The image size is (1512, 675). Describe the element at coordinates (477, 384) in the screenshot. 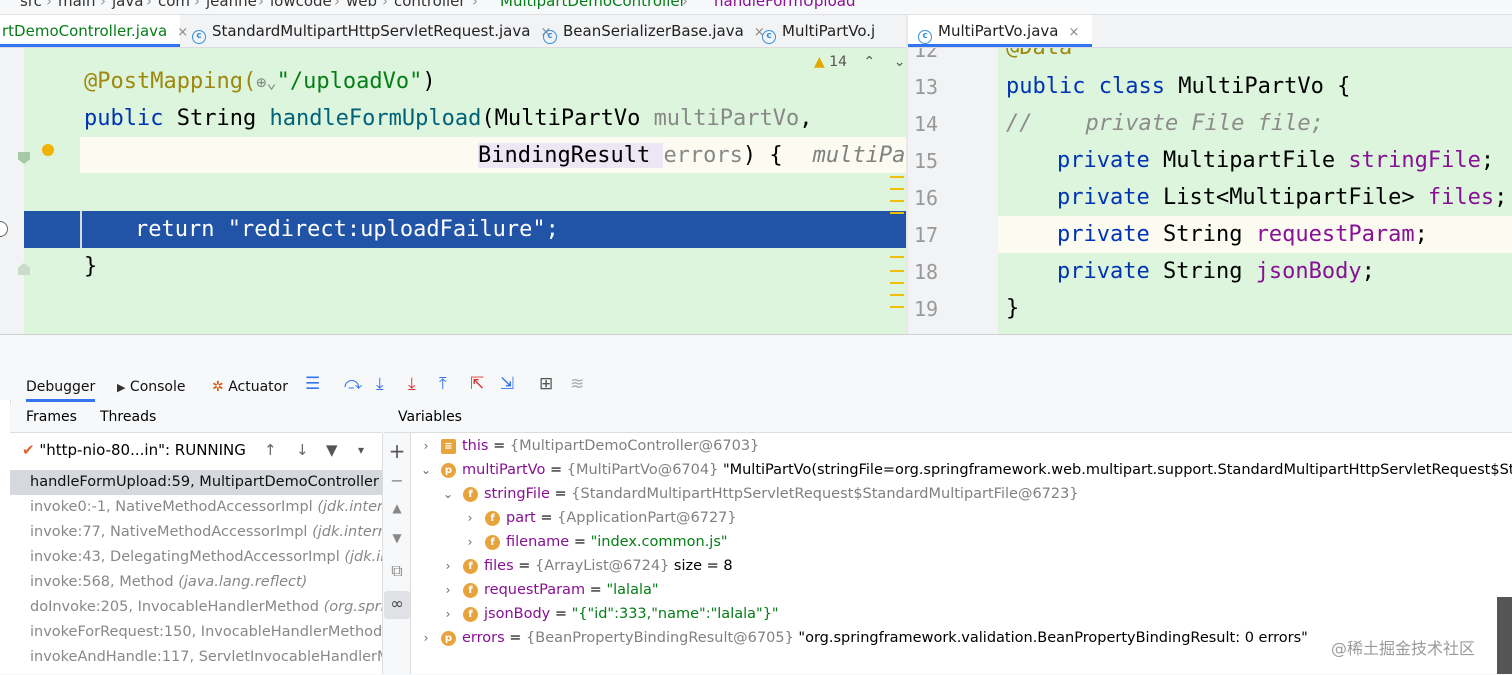

I see `drop-frame-icon: ⇱` at that location.